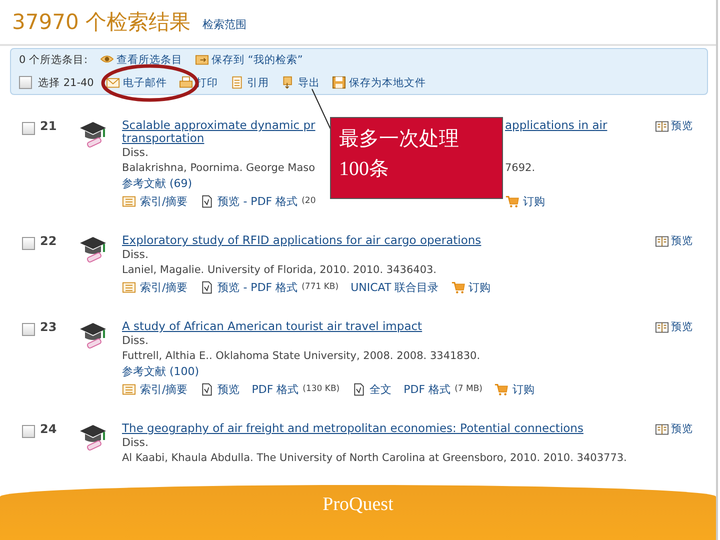 Image resolution: width=720 pixels, height=540 pixels. I want to click on toolbar-action: 保存到 “我的检索”, so click(248, 59).